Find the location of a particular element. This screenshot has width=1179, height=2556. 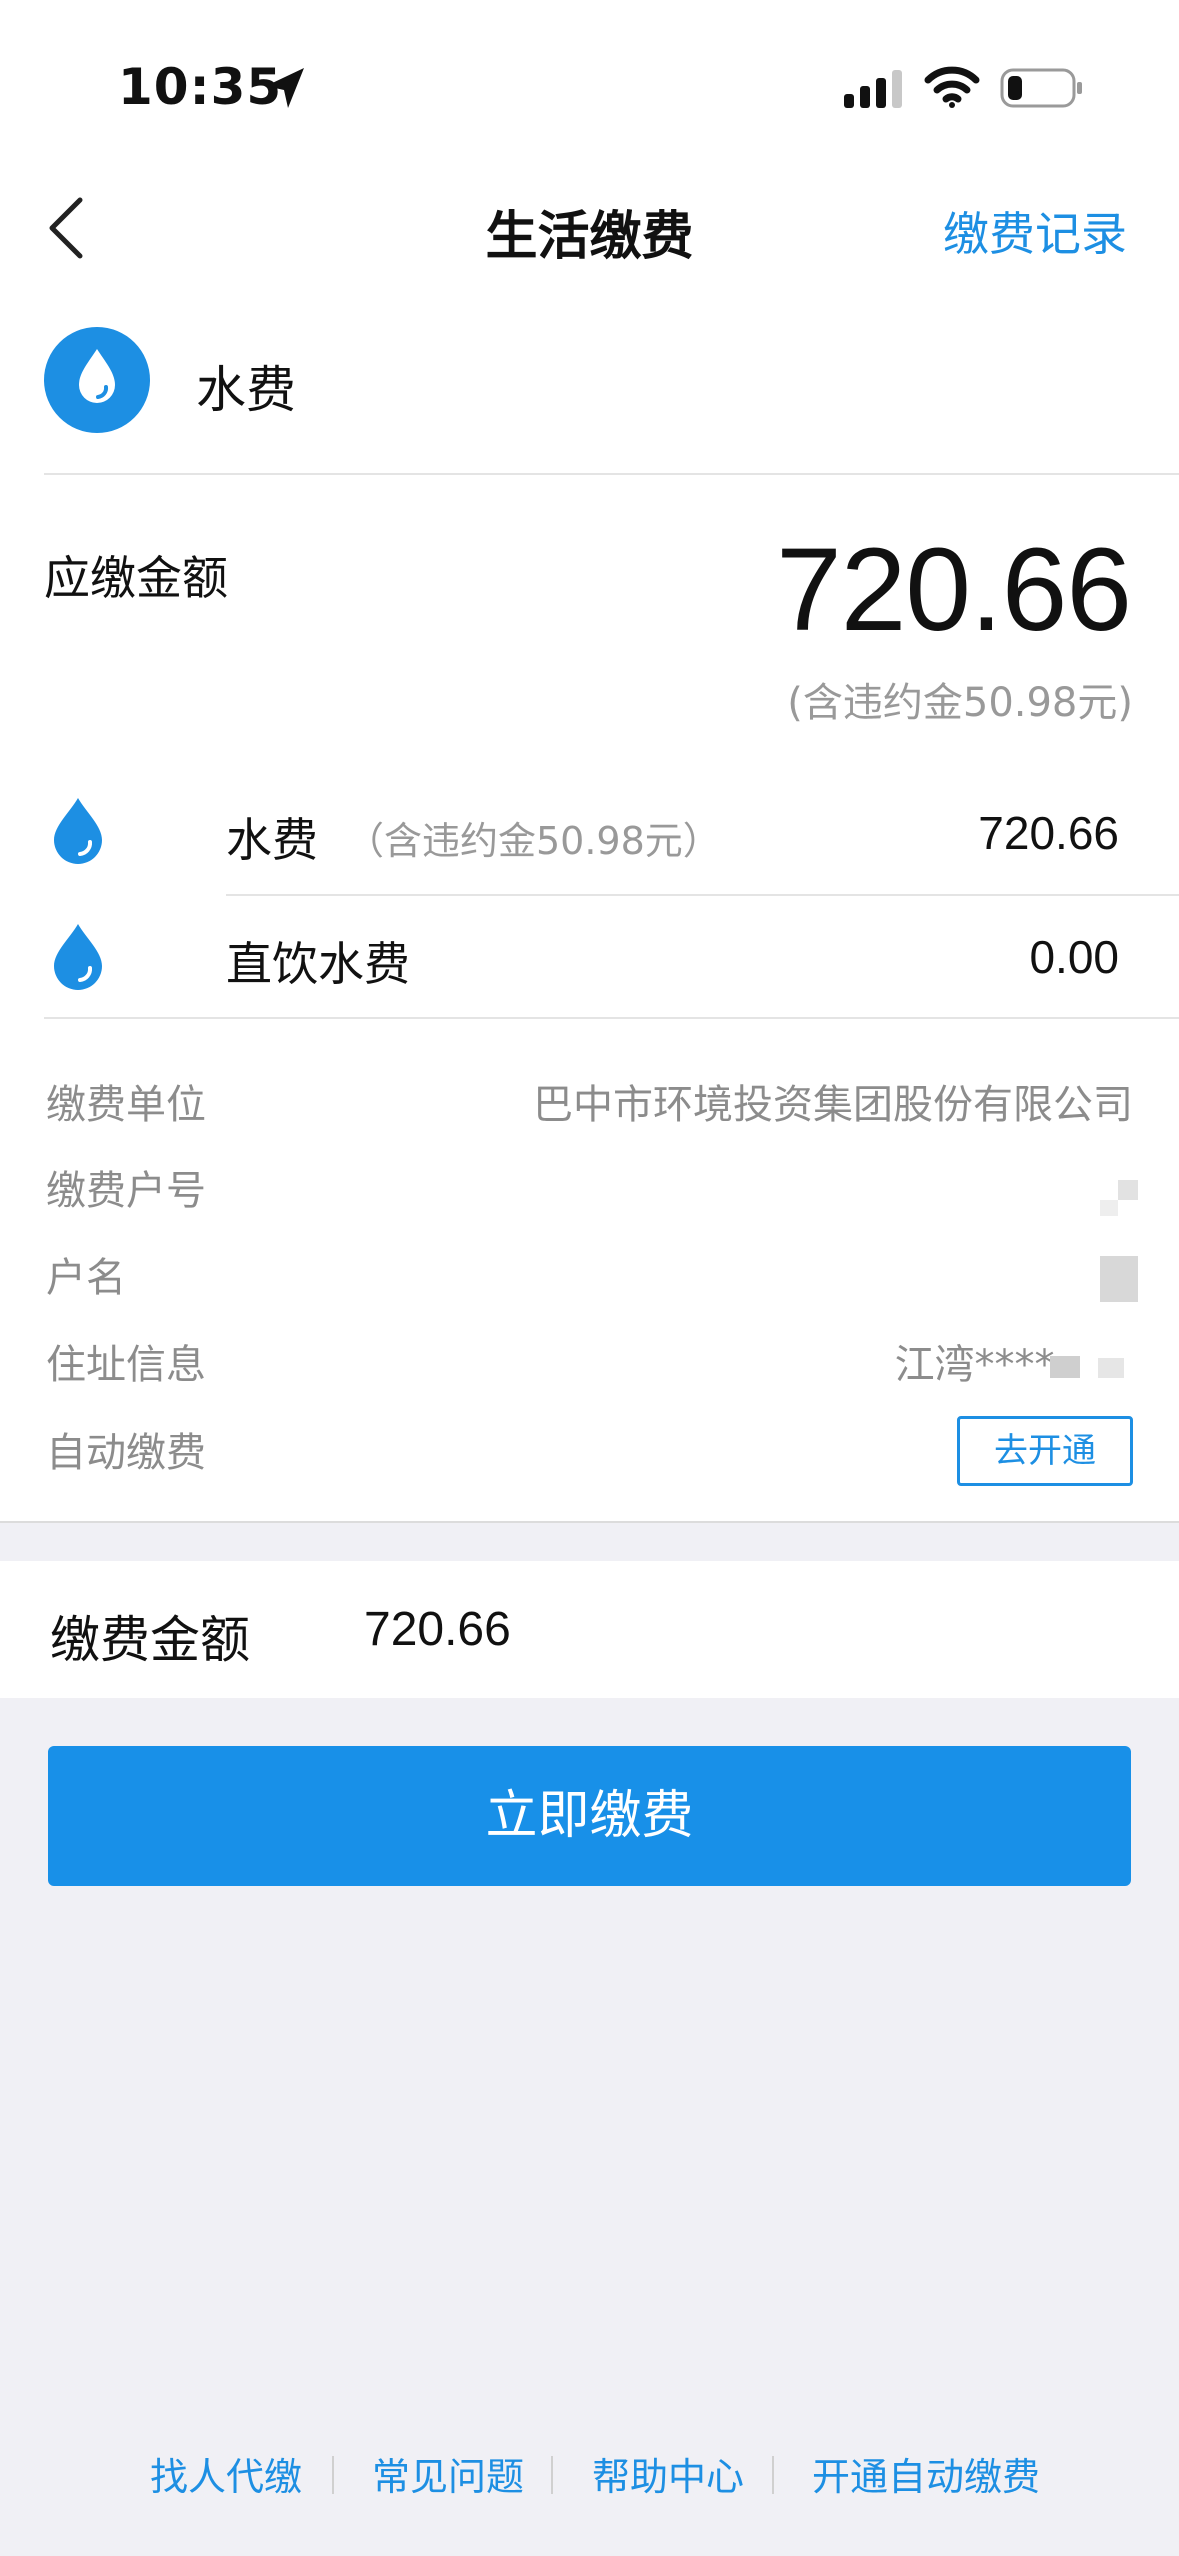

footer-link-help-center: 帮助中心 is located at coordinates (668, 2473).